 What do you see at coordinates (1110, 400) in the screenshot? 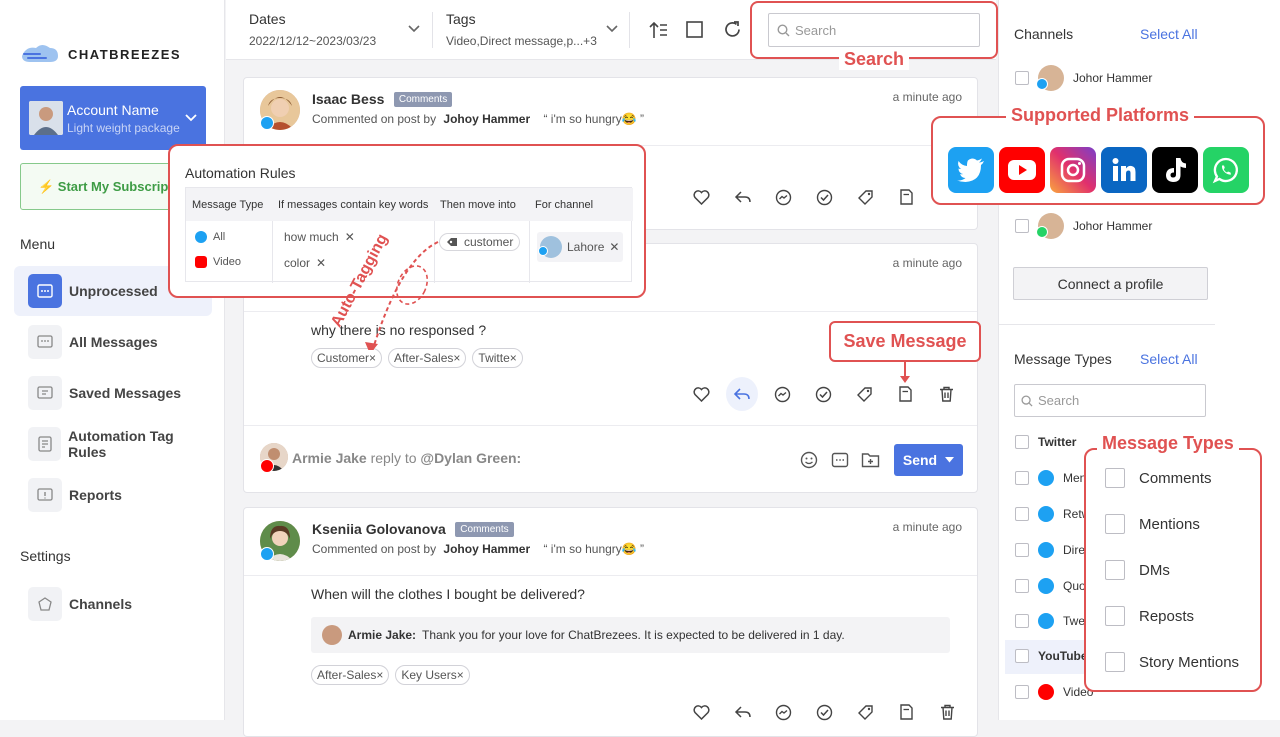
I see `message-type-search-input: Search` at bounding box center [1110, 400].